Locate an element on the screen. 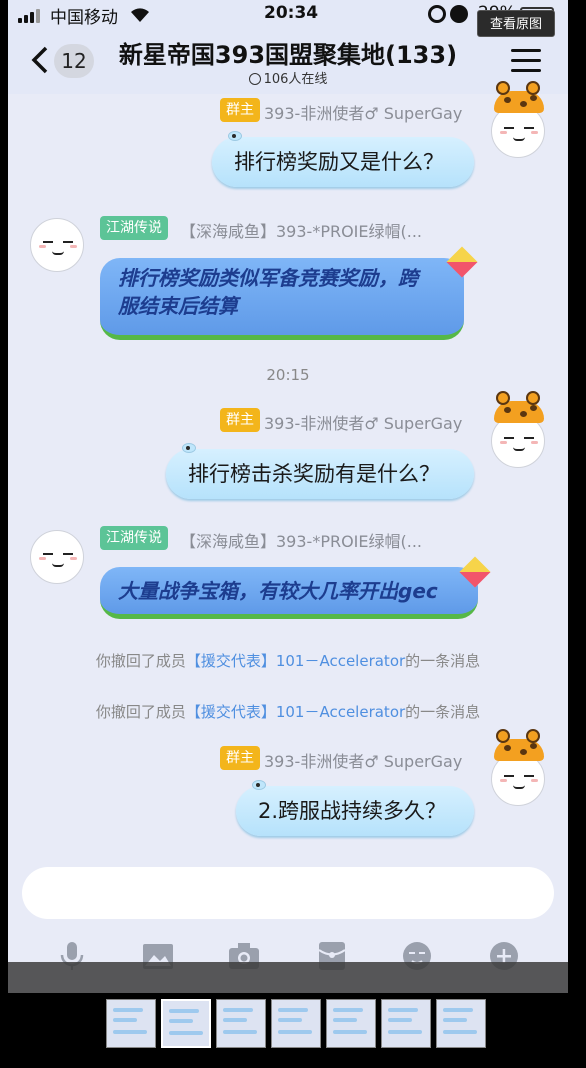  message-text: 大量战争宝箱，有较大几率开出gec is located at coordinates (278, 591).